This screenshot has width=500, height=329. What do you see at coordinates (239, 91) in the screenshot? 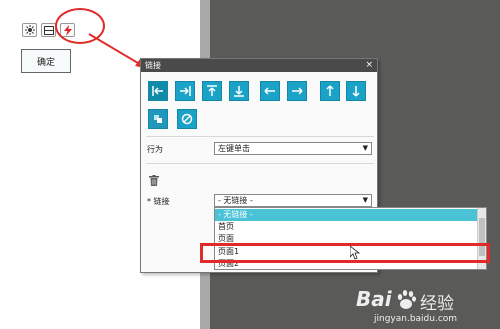
I see `arrow-down-bar-icon` at bounding box center [239, 91].